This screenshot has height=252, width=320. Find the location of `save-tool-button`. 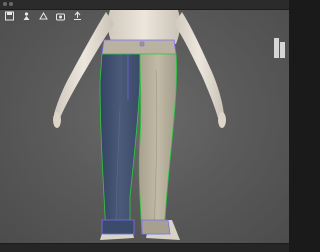

save-tool-button is located at coordinates (9, 19).